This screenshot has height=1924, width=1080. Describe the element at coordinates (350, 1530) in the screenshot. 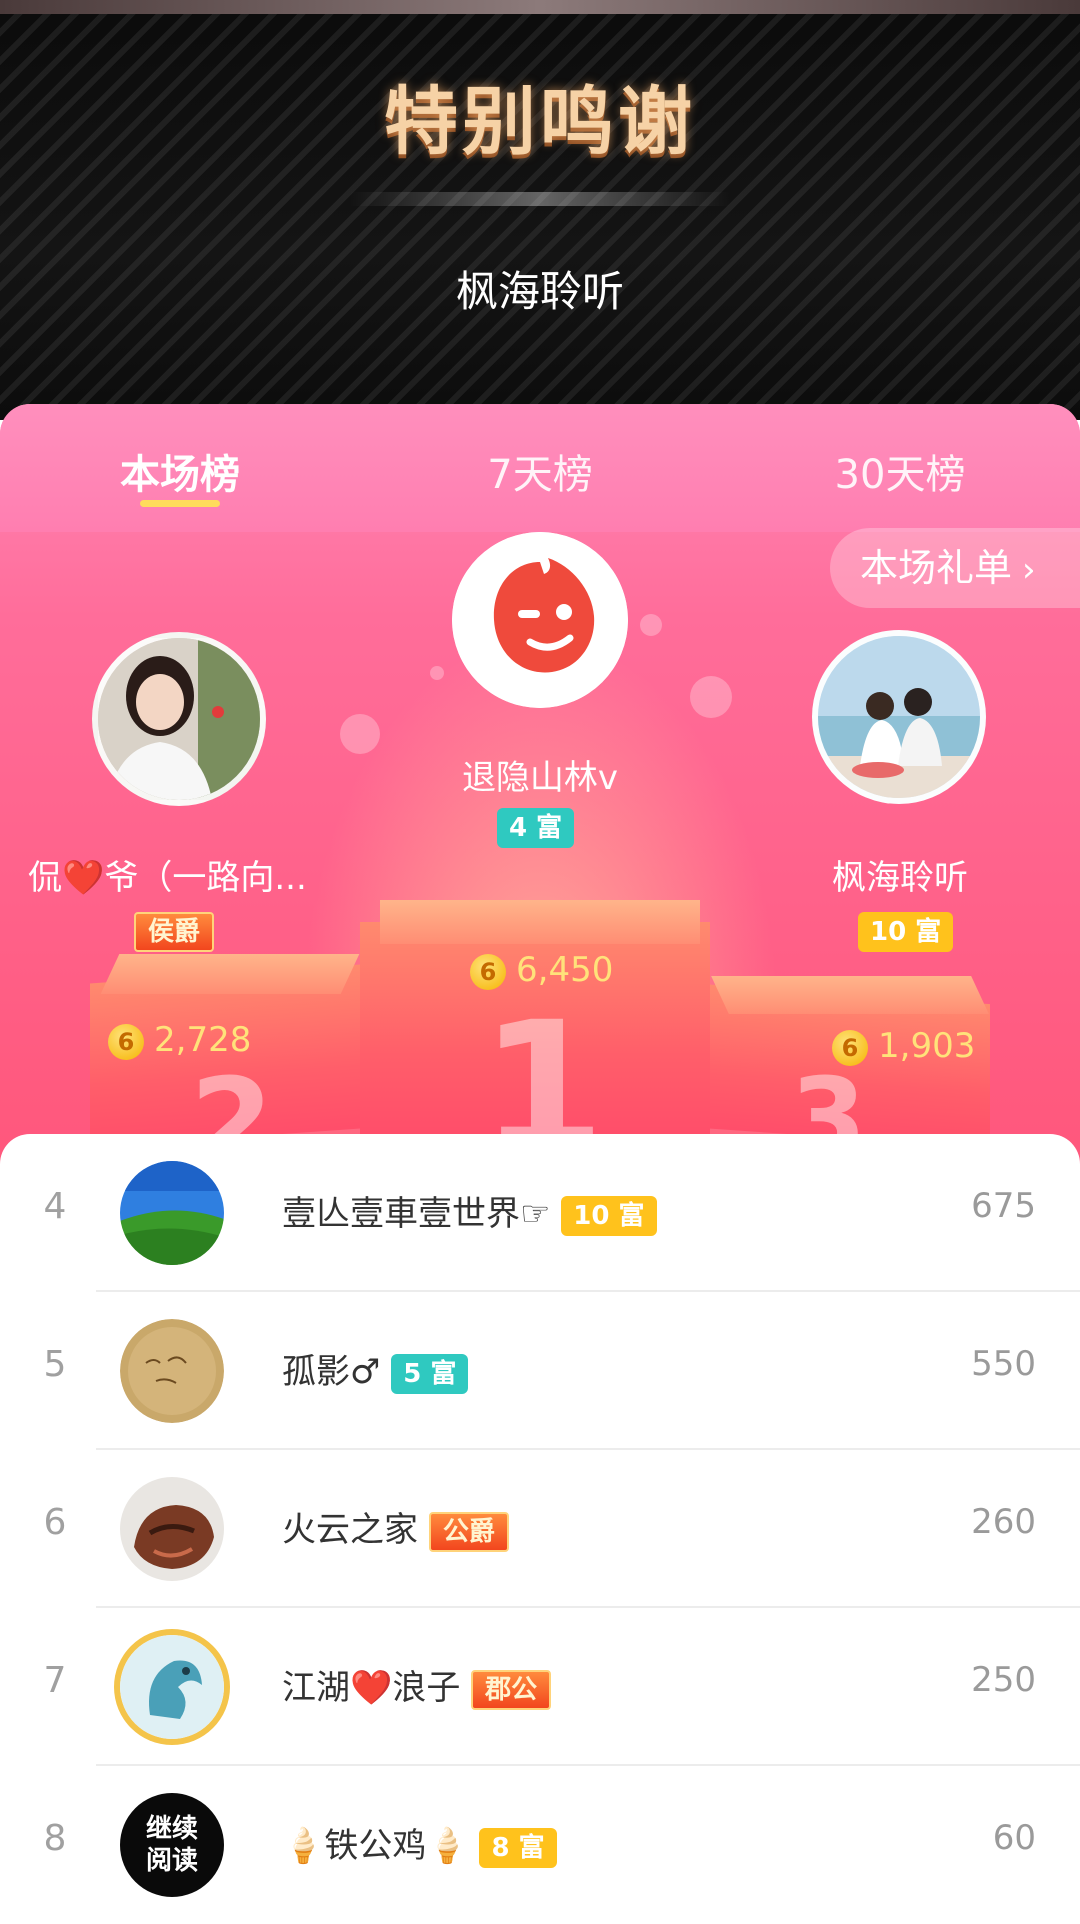

I see `list-item-name: 火云之家` at that location.